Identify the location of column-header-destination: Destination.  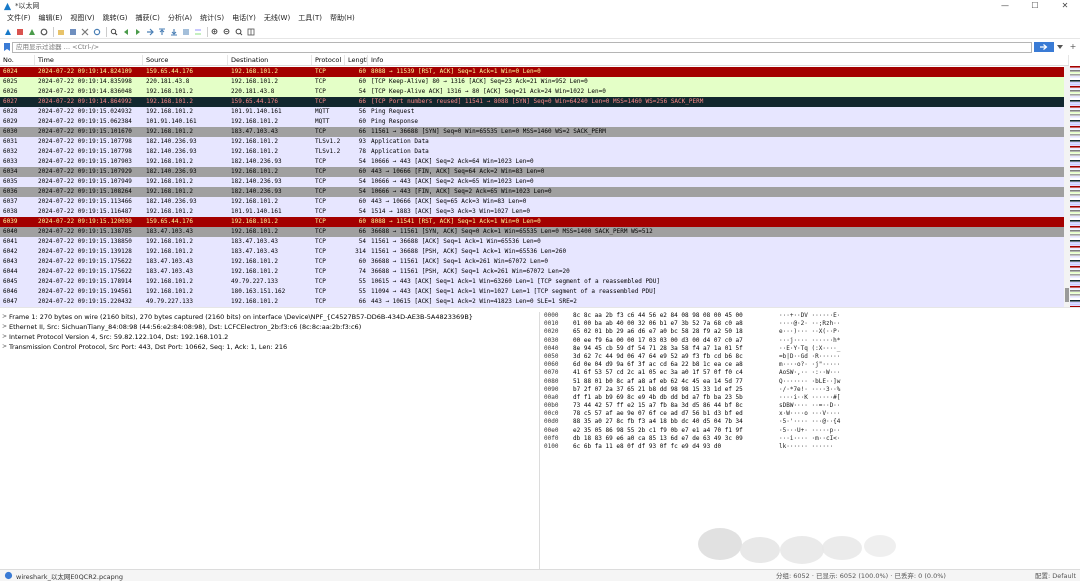
(270, 60).